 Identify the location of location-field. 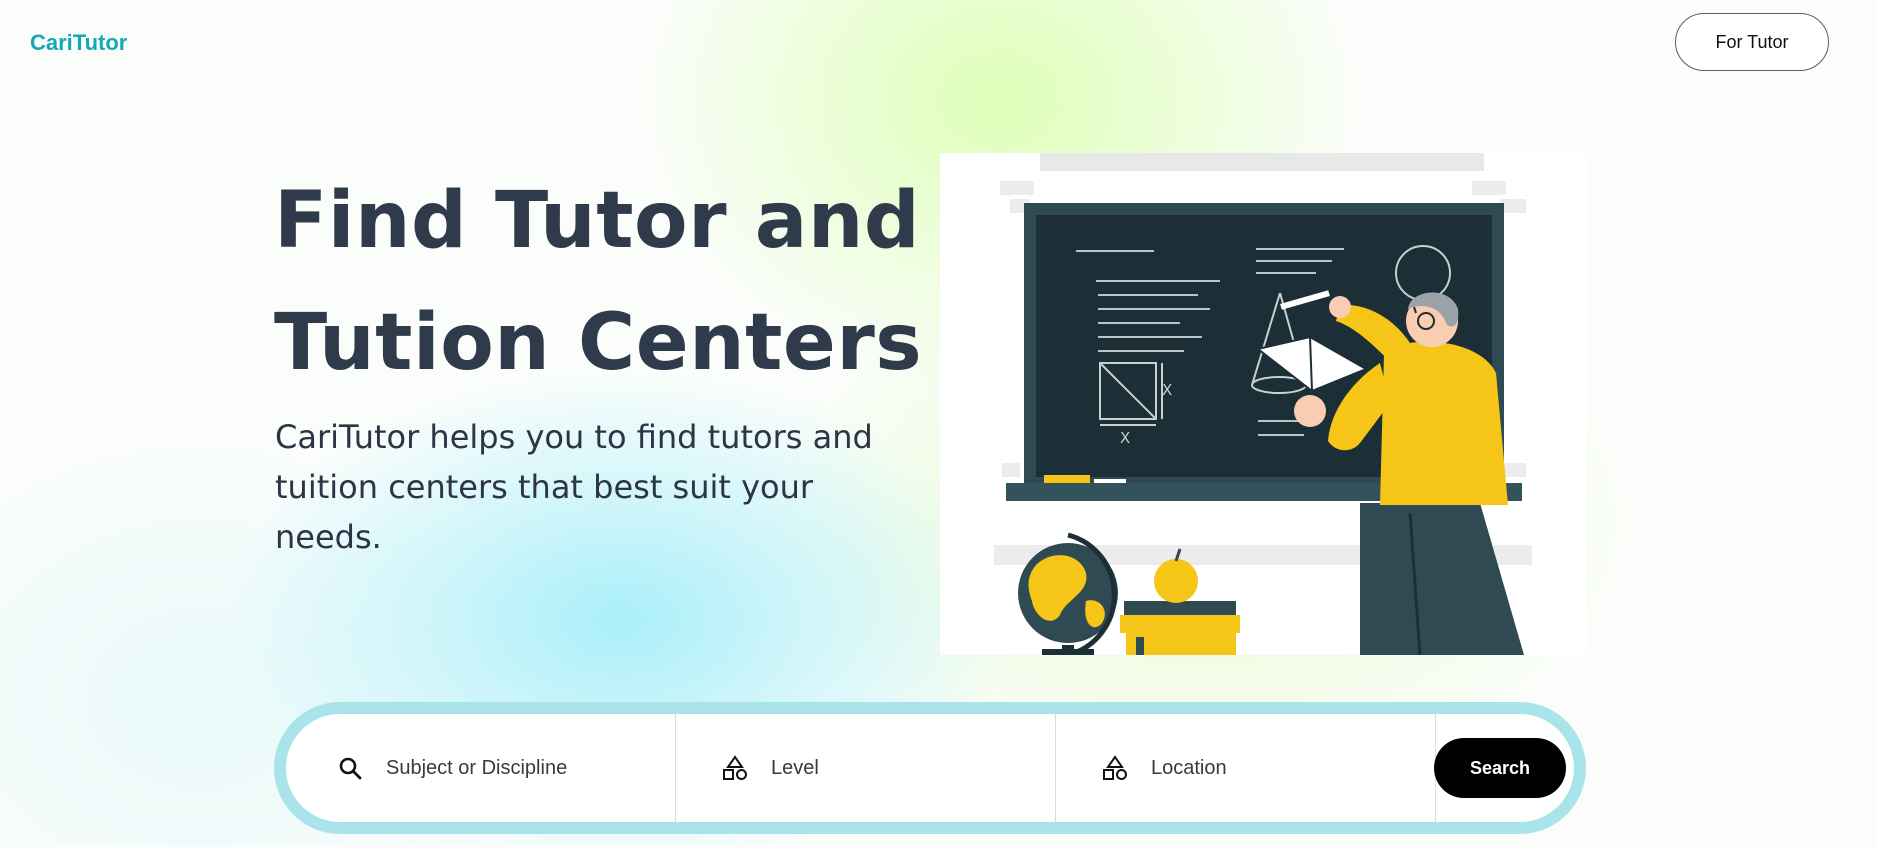
(1246, 768).